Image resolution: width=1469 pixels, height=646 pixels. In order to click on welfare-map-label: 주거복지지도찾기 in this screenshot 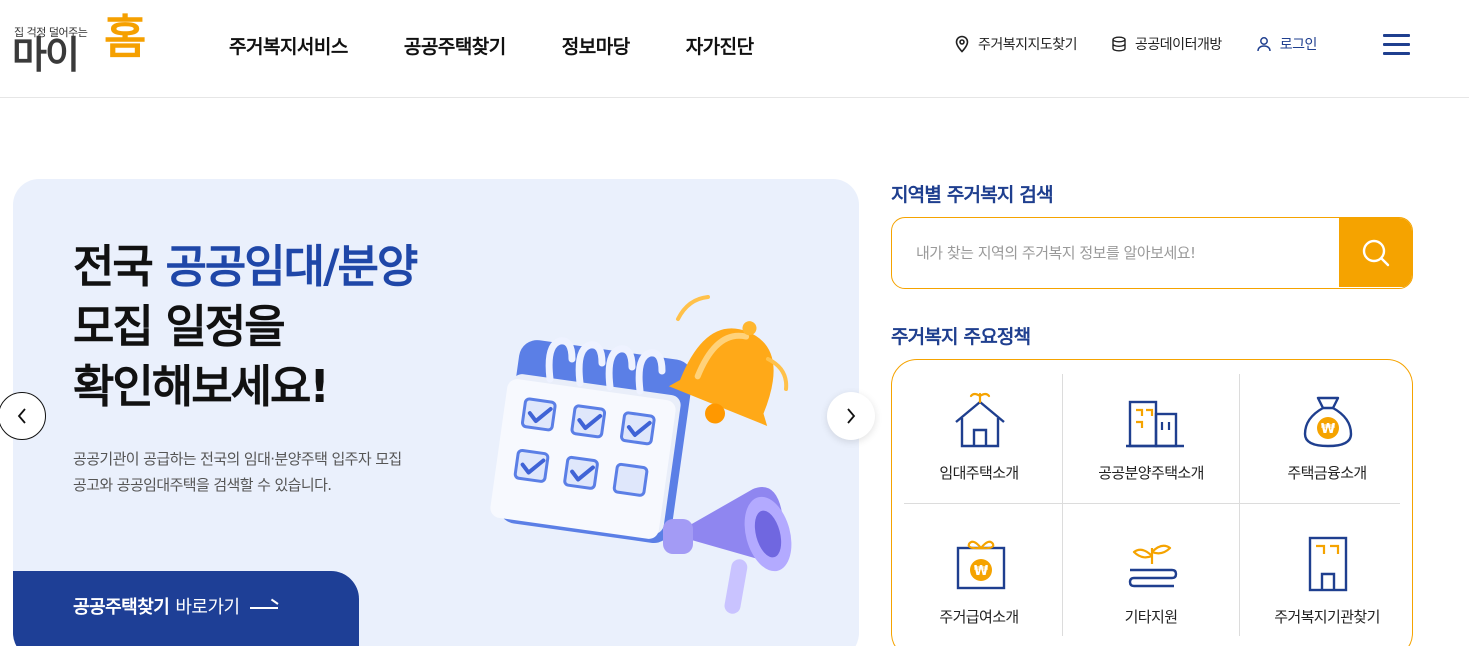, I will do `click(1028, 45)`.